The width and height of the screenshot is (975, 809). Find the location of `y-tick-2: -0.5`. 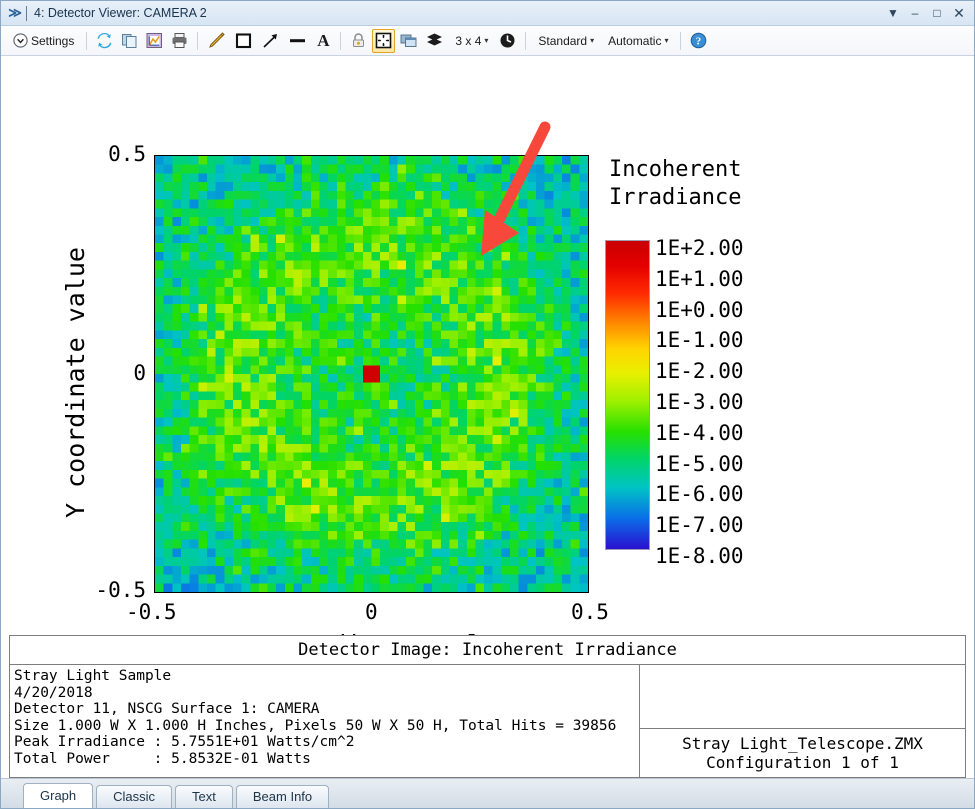

y-tick-2: -0.5 is located at coordinates (120, 590).